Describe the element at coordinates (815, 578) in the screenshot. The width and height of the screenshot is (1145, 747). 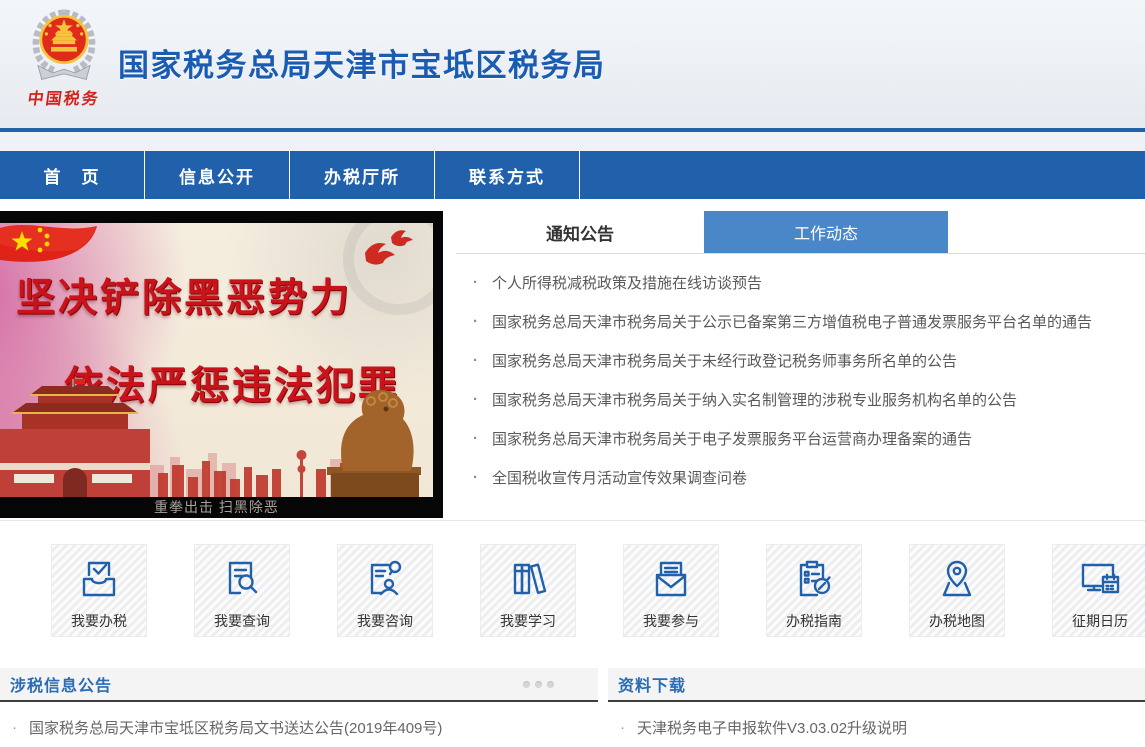
I see `guide-icon` at that location.